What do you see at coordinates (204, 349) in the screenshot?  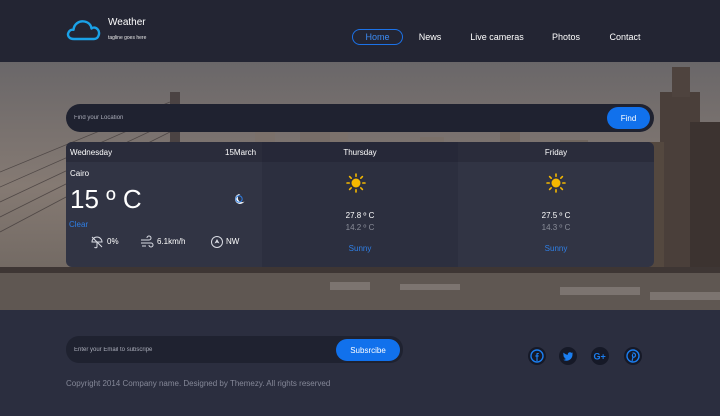 I see `email-subscribe-input` at bounding box center [204, 349].